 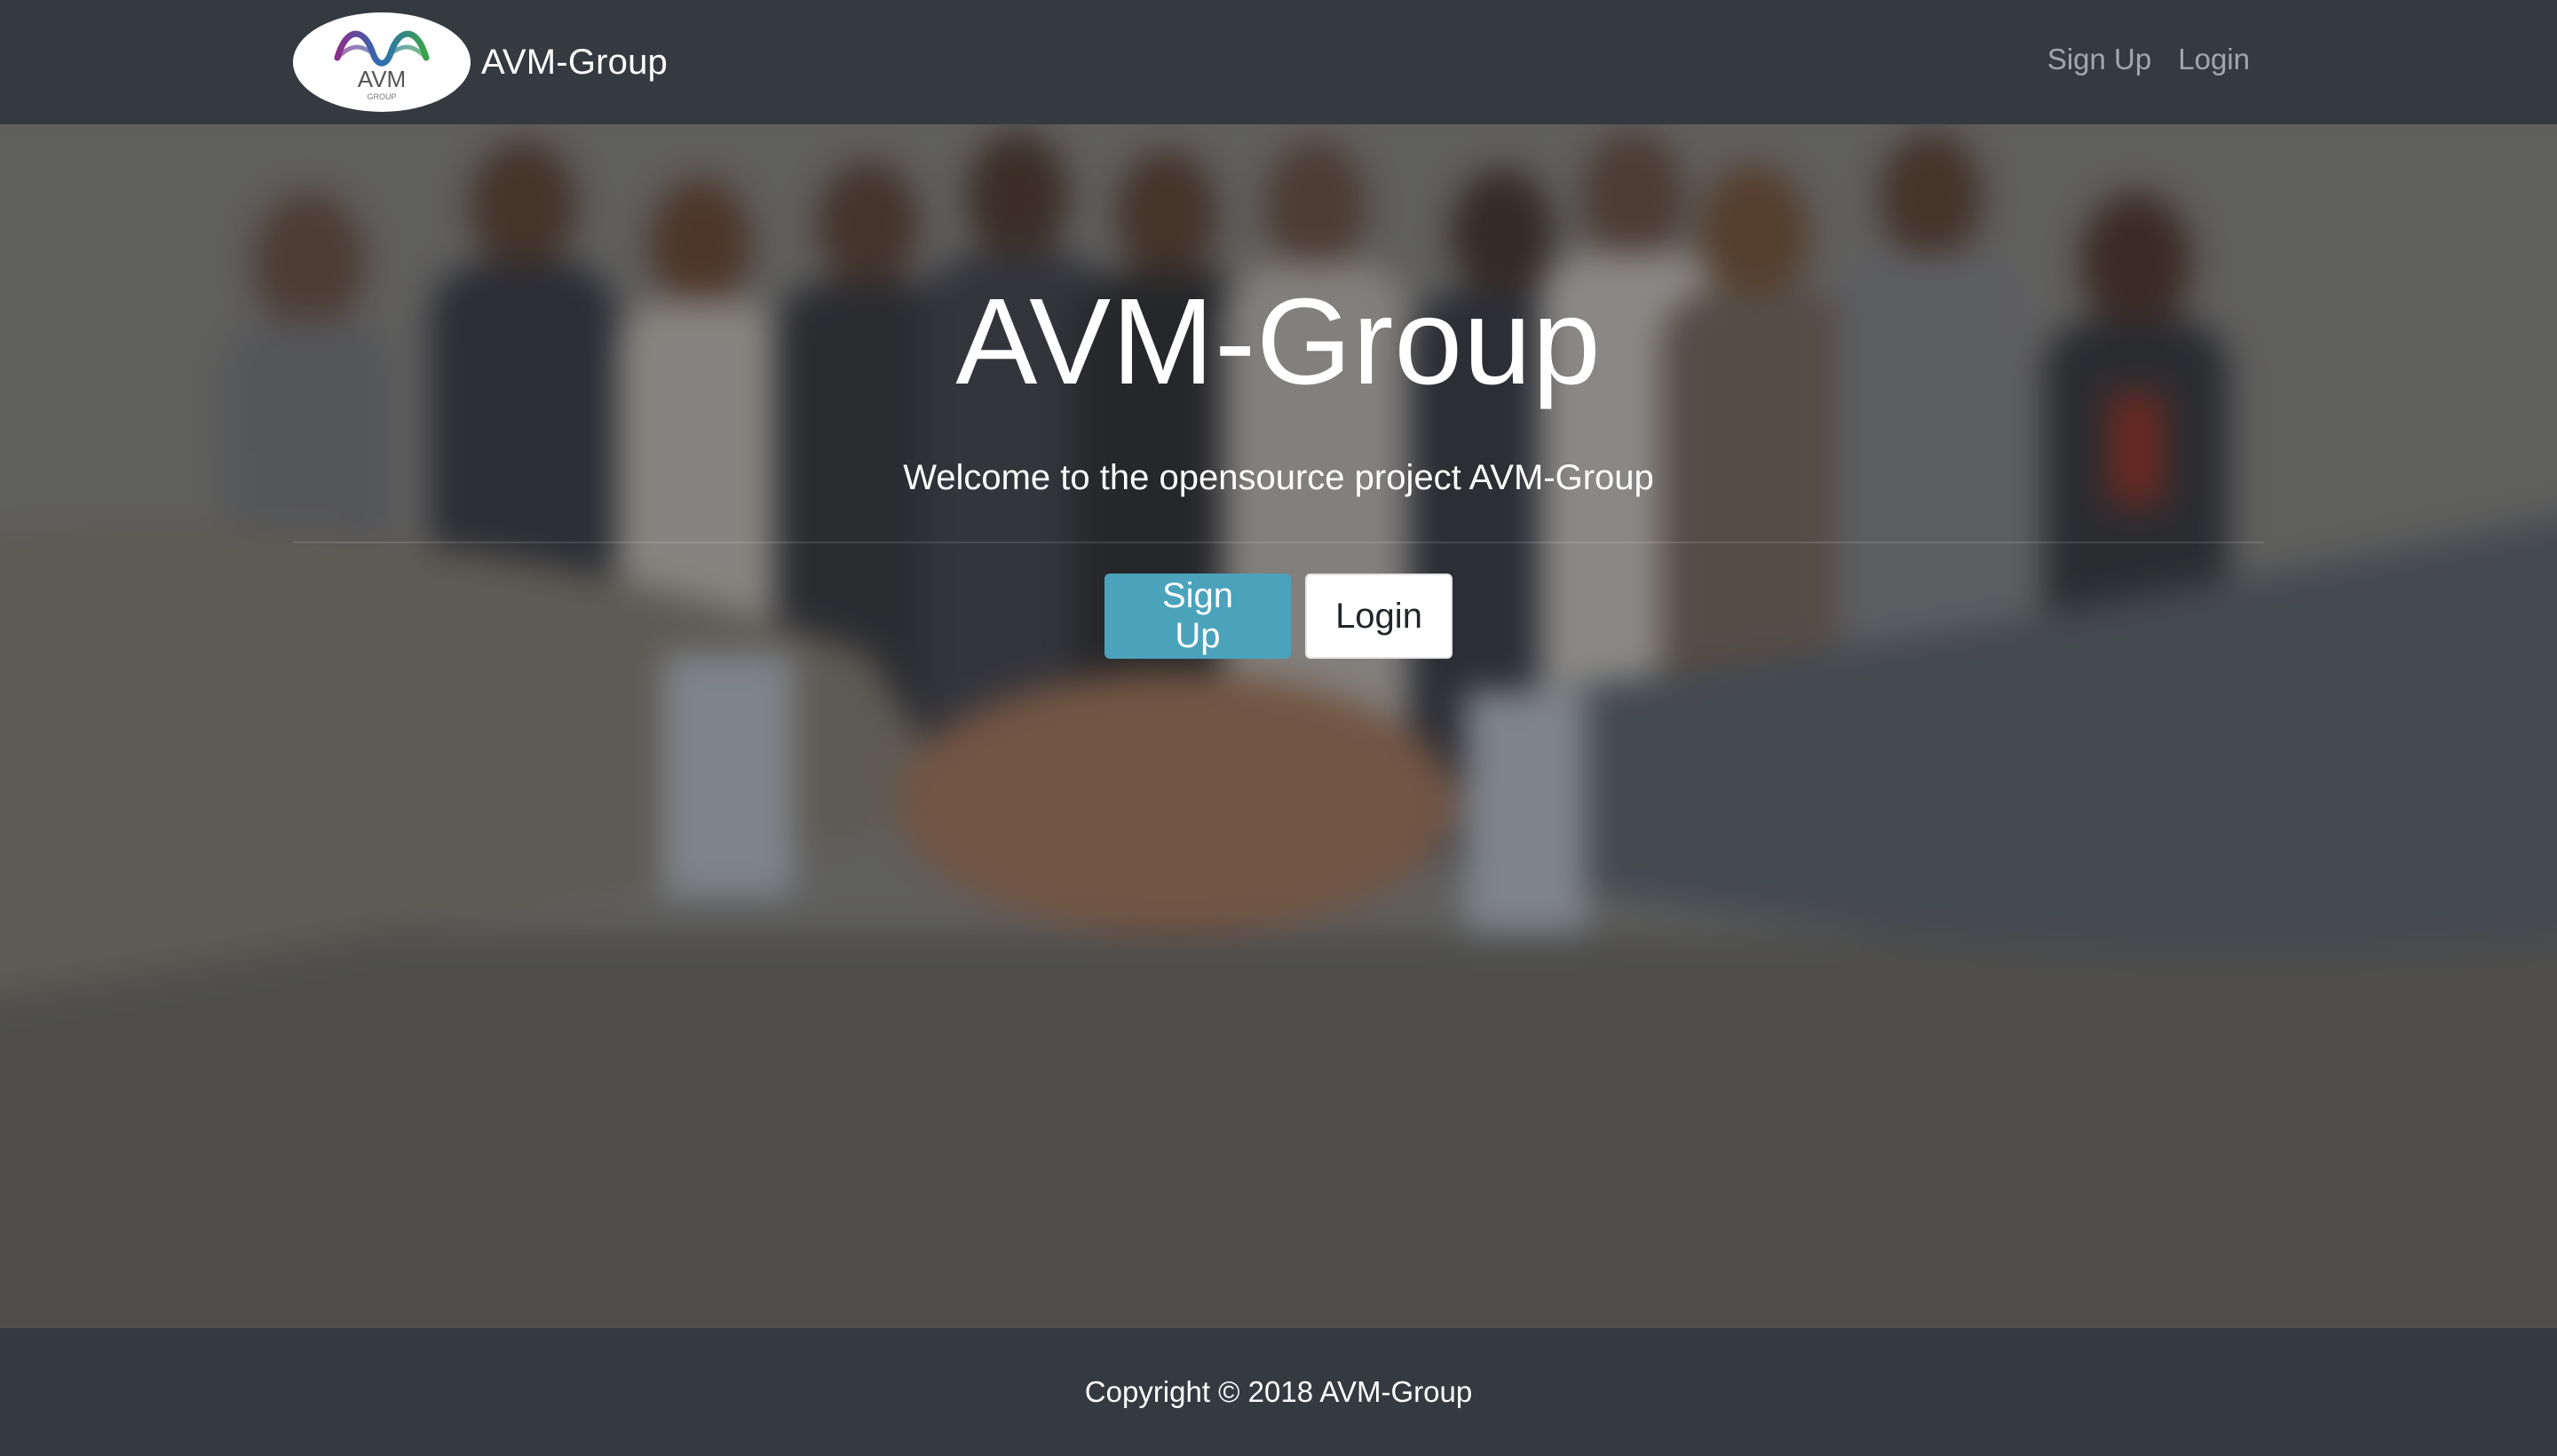 I want to click on copyright-text: Copyright © 2018 AVM-Group, so click(x=1278, y=1391).